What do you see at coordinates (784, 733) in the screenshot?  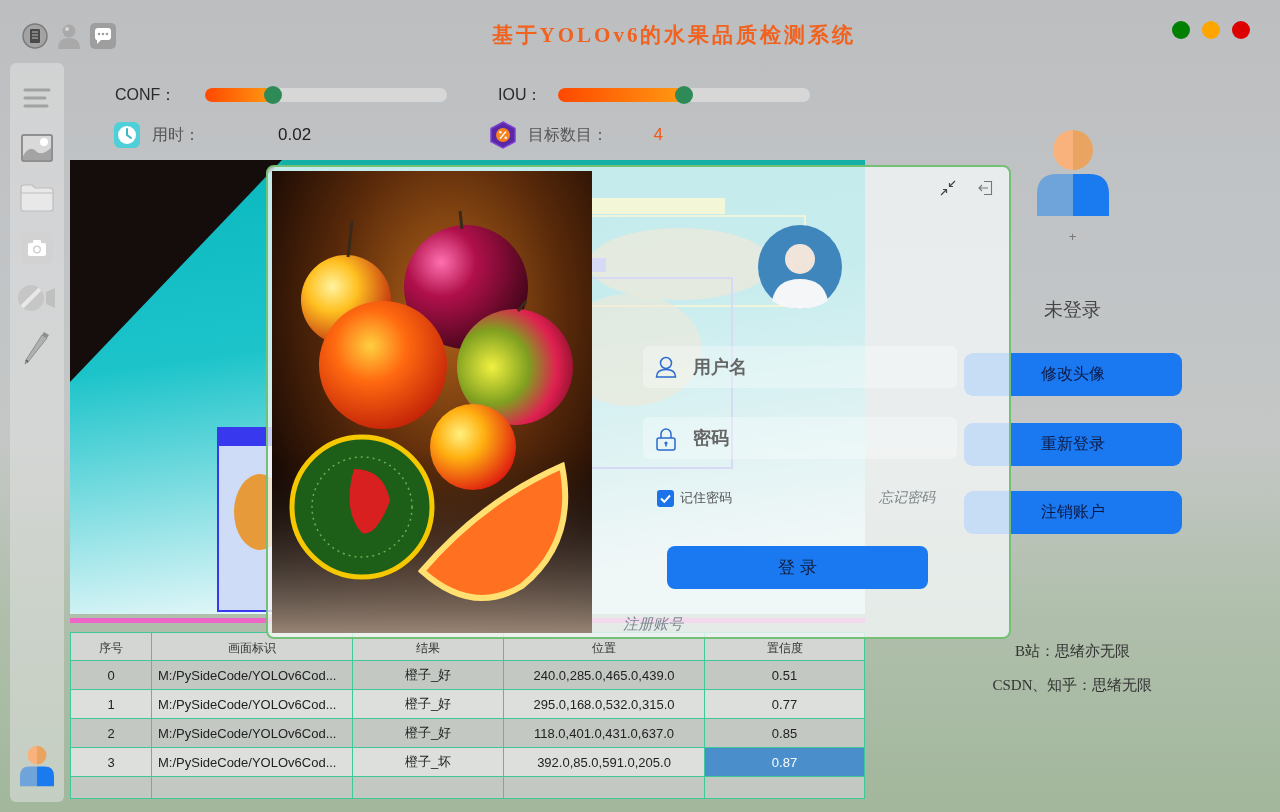 I see `table-cell: 0.85` at bounding box center [784, 733].